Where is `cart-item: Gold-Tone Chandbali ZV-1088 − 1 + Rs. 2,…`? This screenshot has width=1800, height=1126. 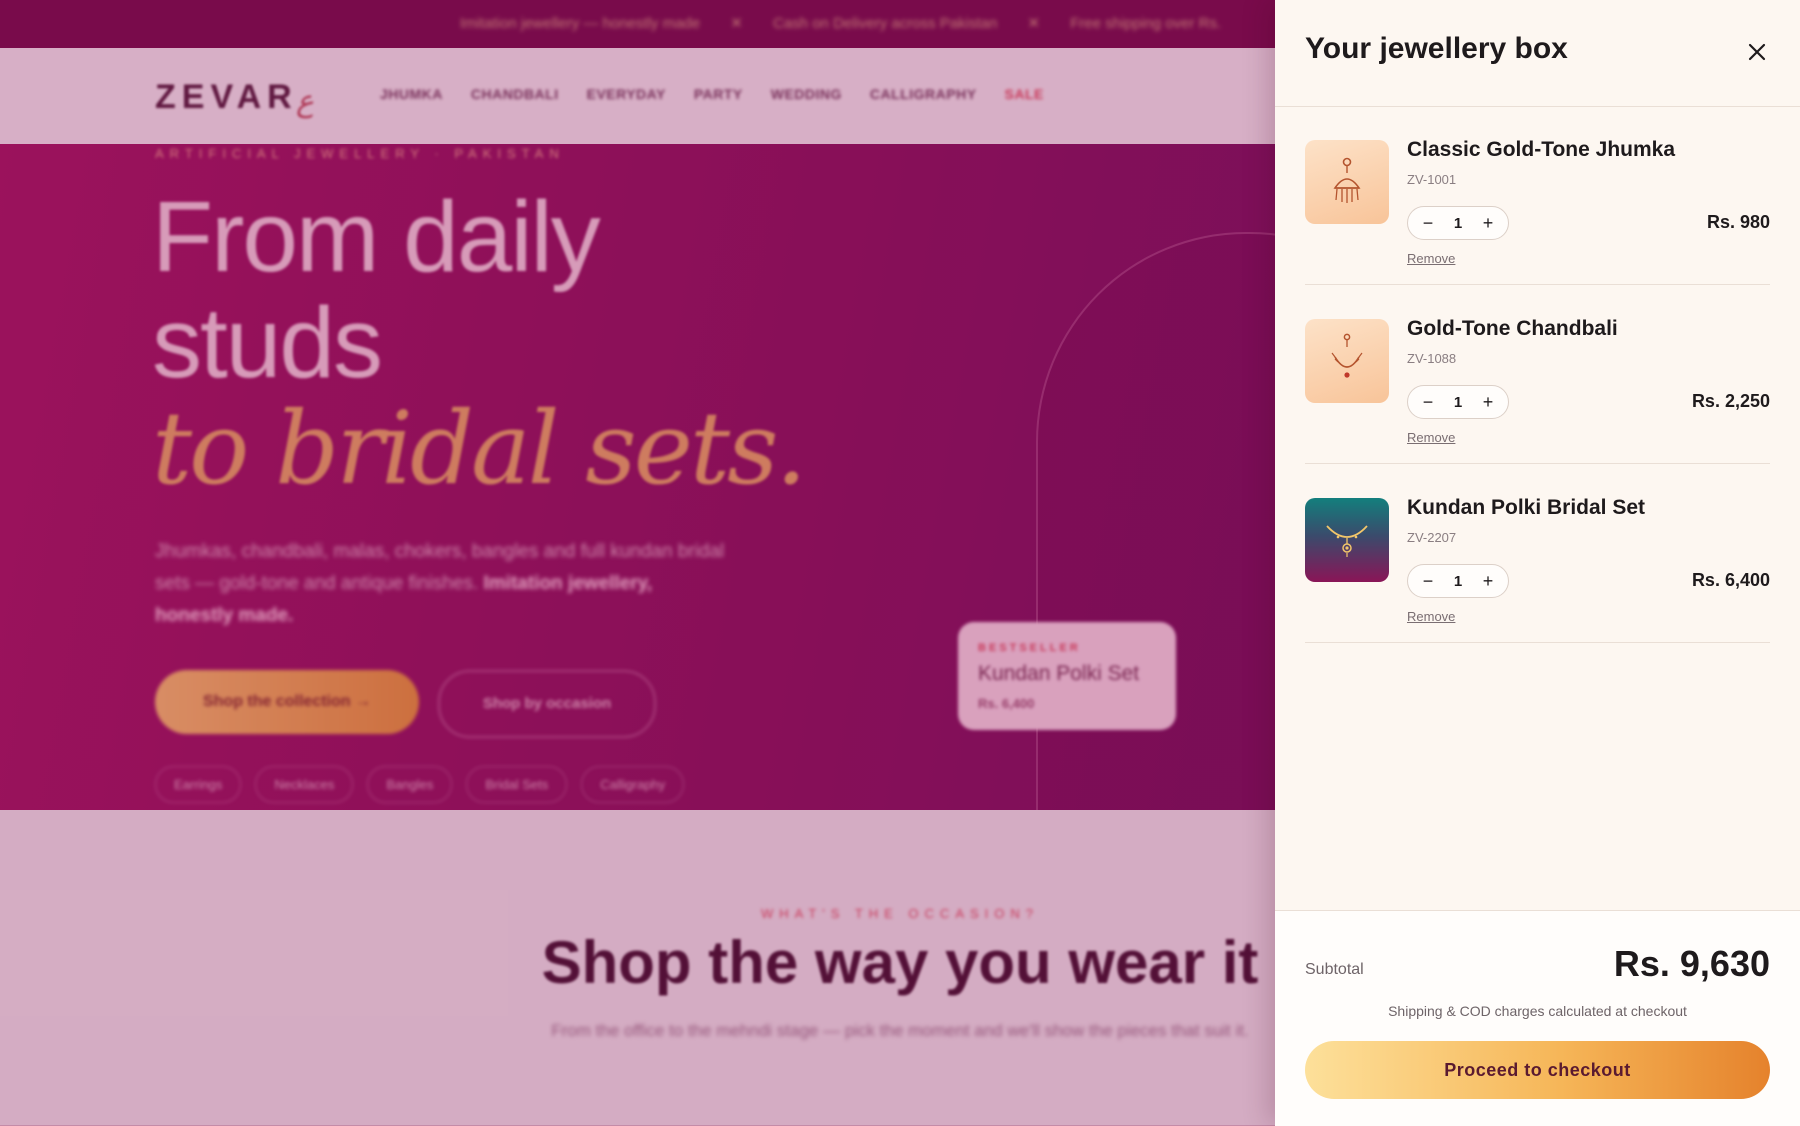 cart-item: Gold-Tone Chandbali ZV-1088 − 1 + Rs. 2,… is located at coordinates (1537, 374).